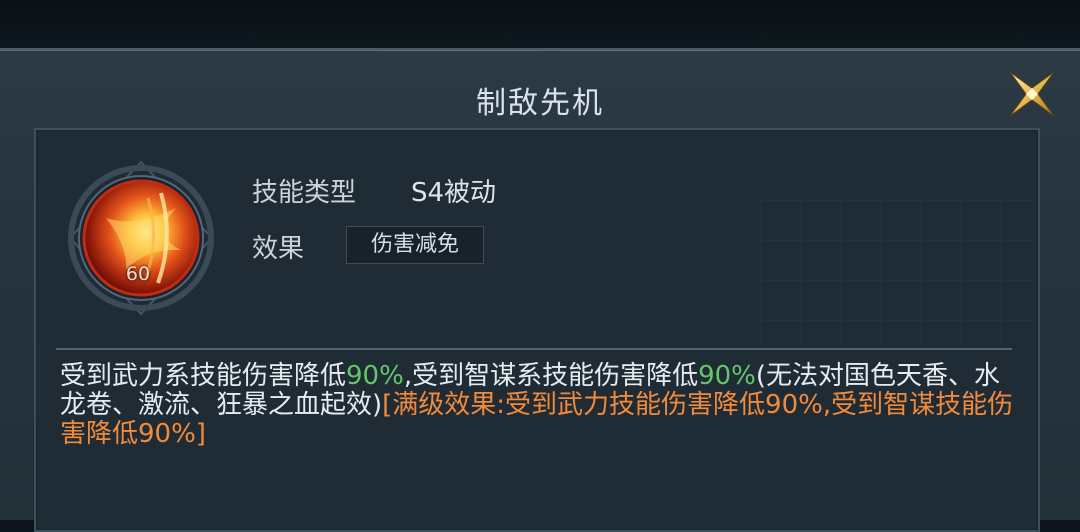  I want to click on close-x-icon, so click(1032, 94).